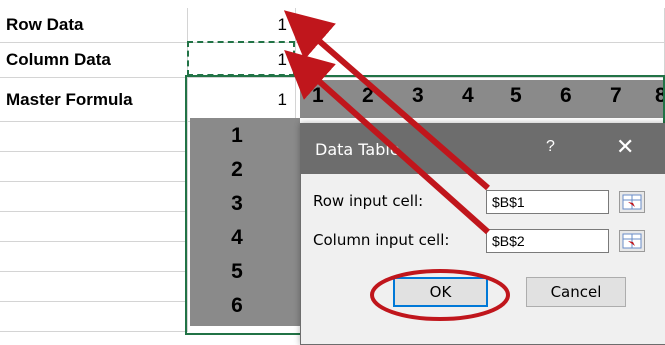  I want to click on ok-highlight-circle, so click(440, 295).